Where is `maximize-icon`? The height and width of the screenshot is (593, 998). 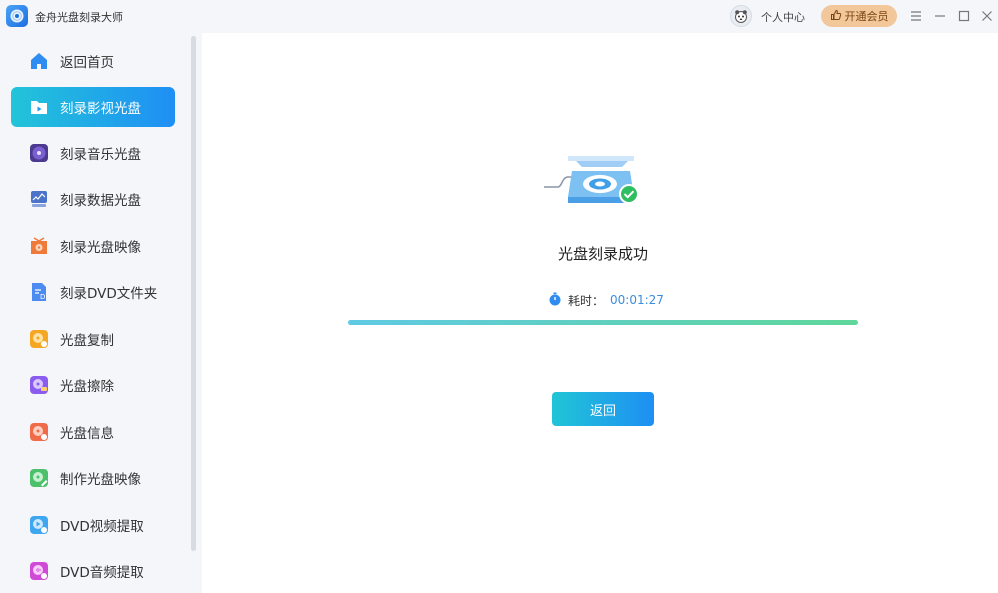
maximize-icon is located at coordinates (964, 16).